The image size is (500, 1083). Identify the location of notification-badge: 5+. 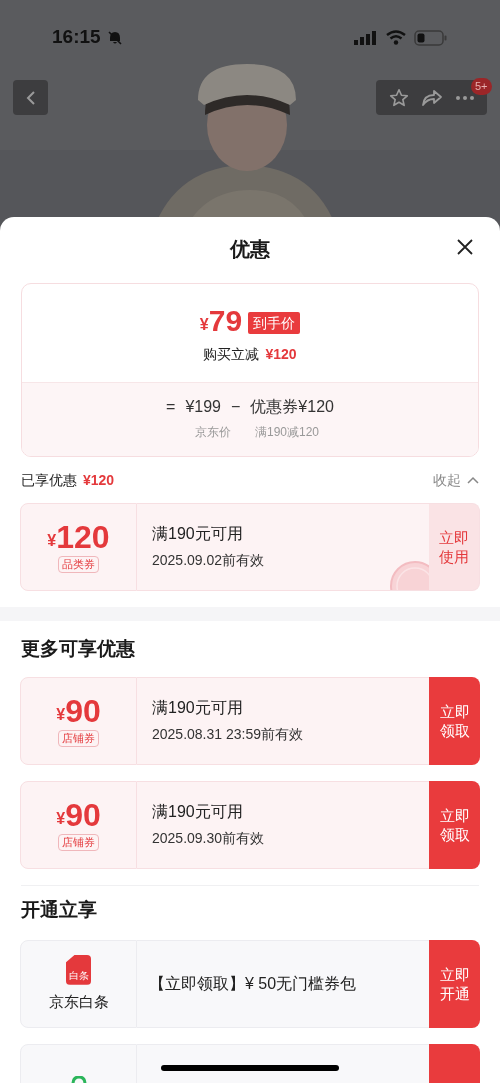
(481, 86).